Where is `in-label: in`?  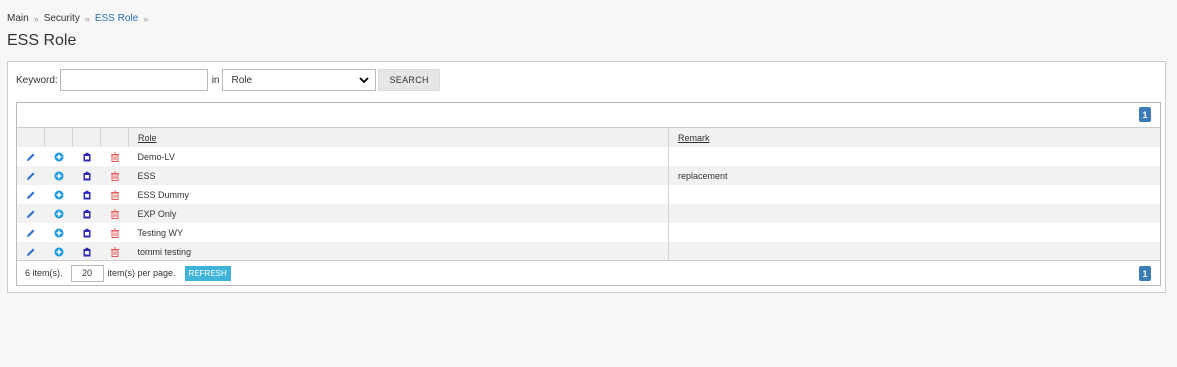
in-label: in is located at coordinates (215, 80).